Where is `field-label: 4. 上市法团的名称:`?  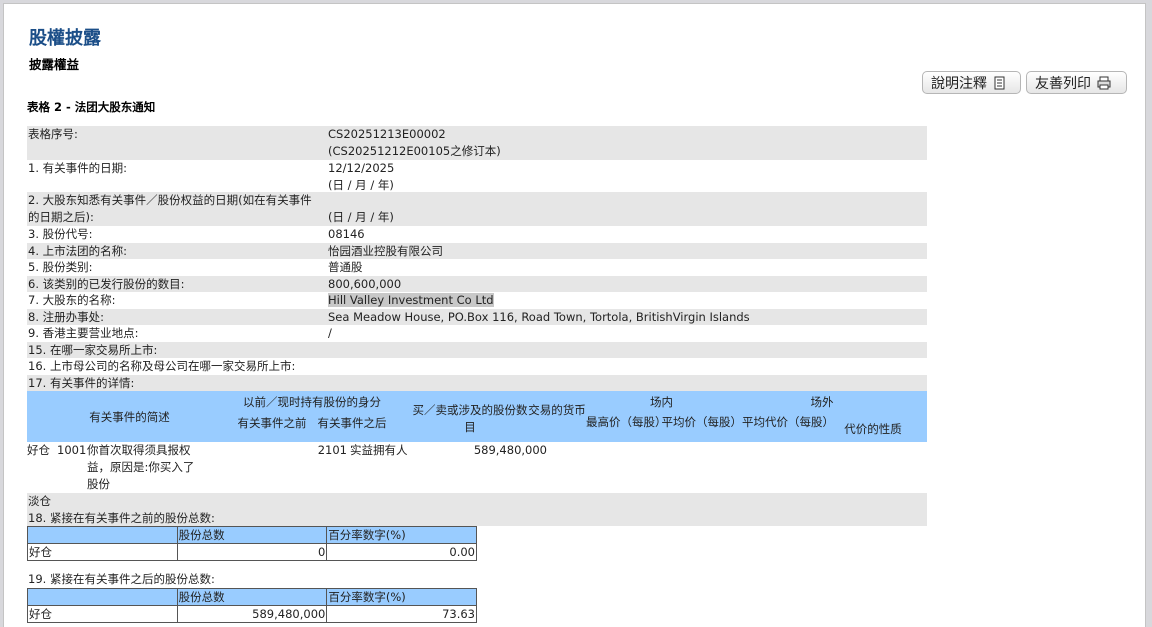 field-label: 4. 上市法团的名称: is located at coordinates (78, 250).